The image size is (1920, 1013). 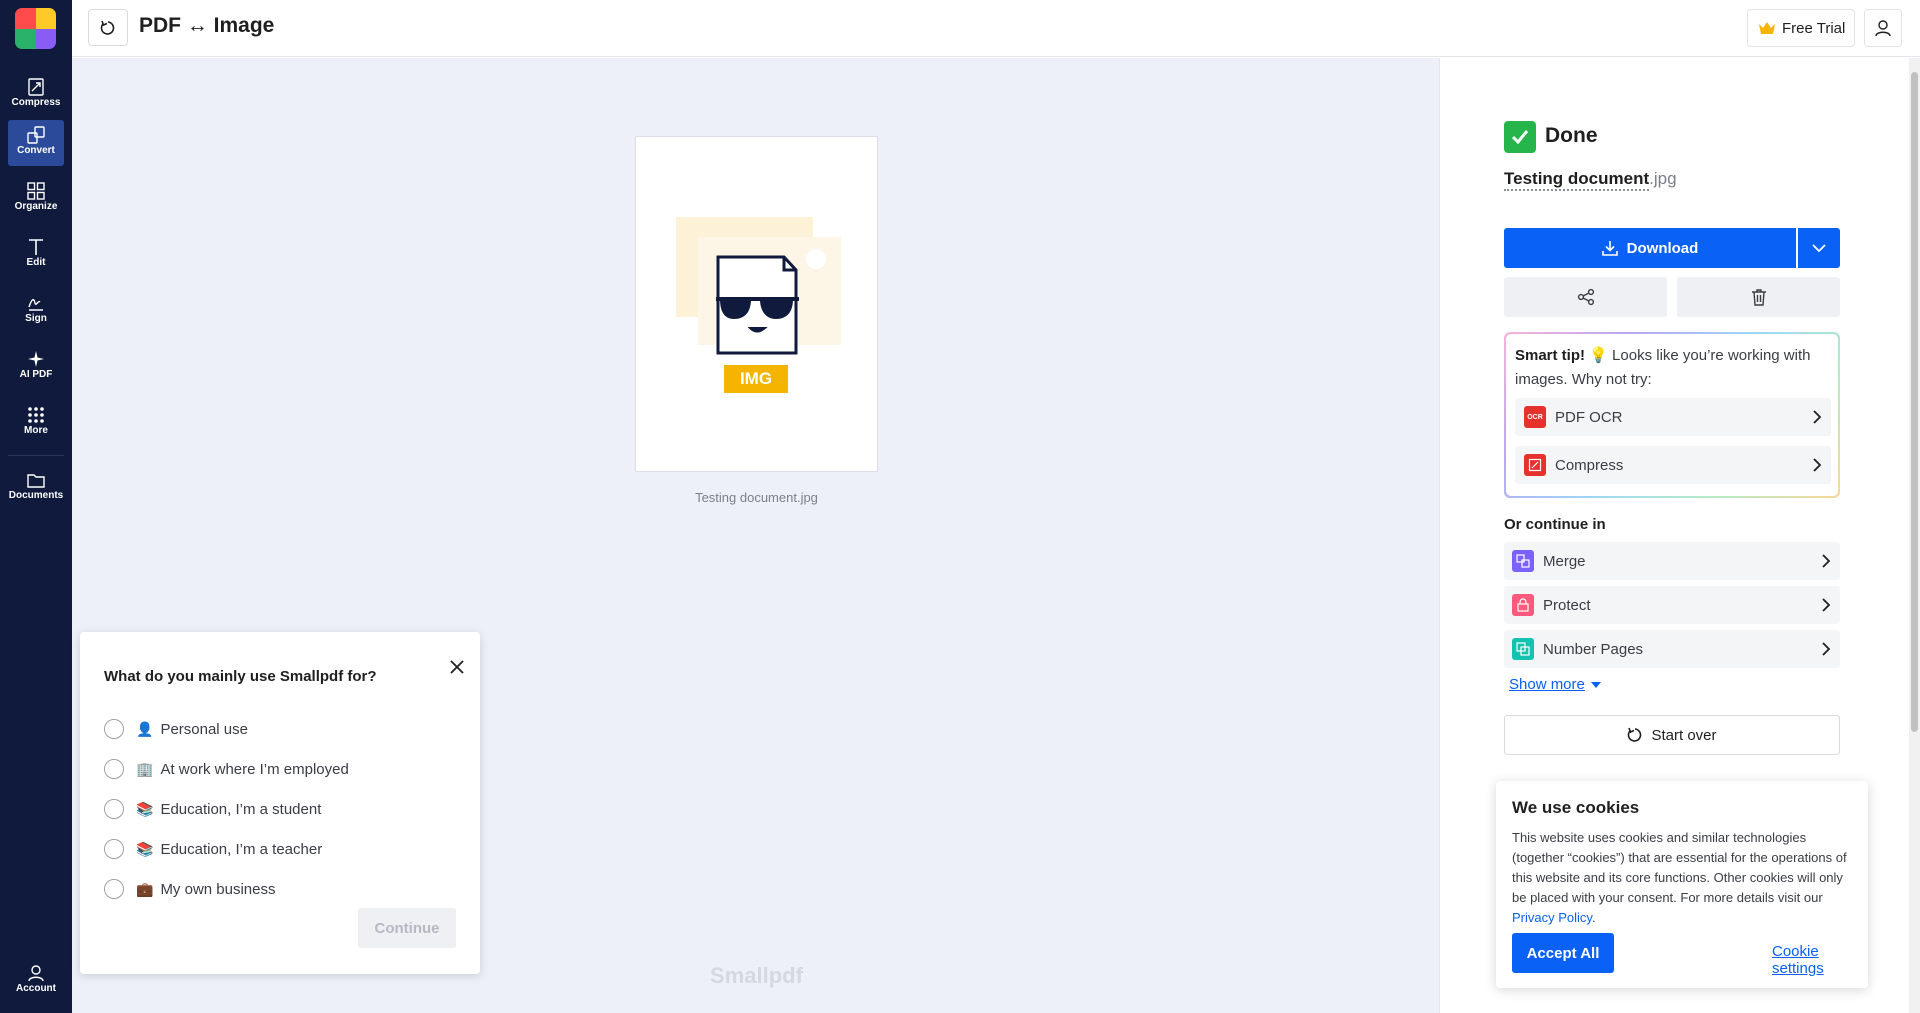 I want to click on free-trial-button: Free Trial, so click(x=1801, y=28).